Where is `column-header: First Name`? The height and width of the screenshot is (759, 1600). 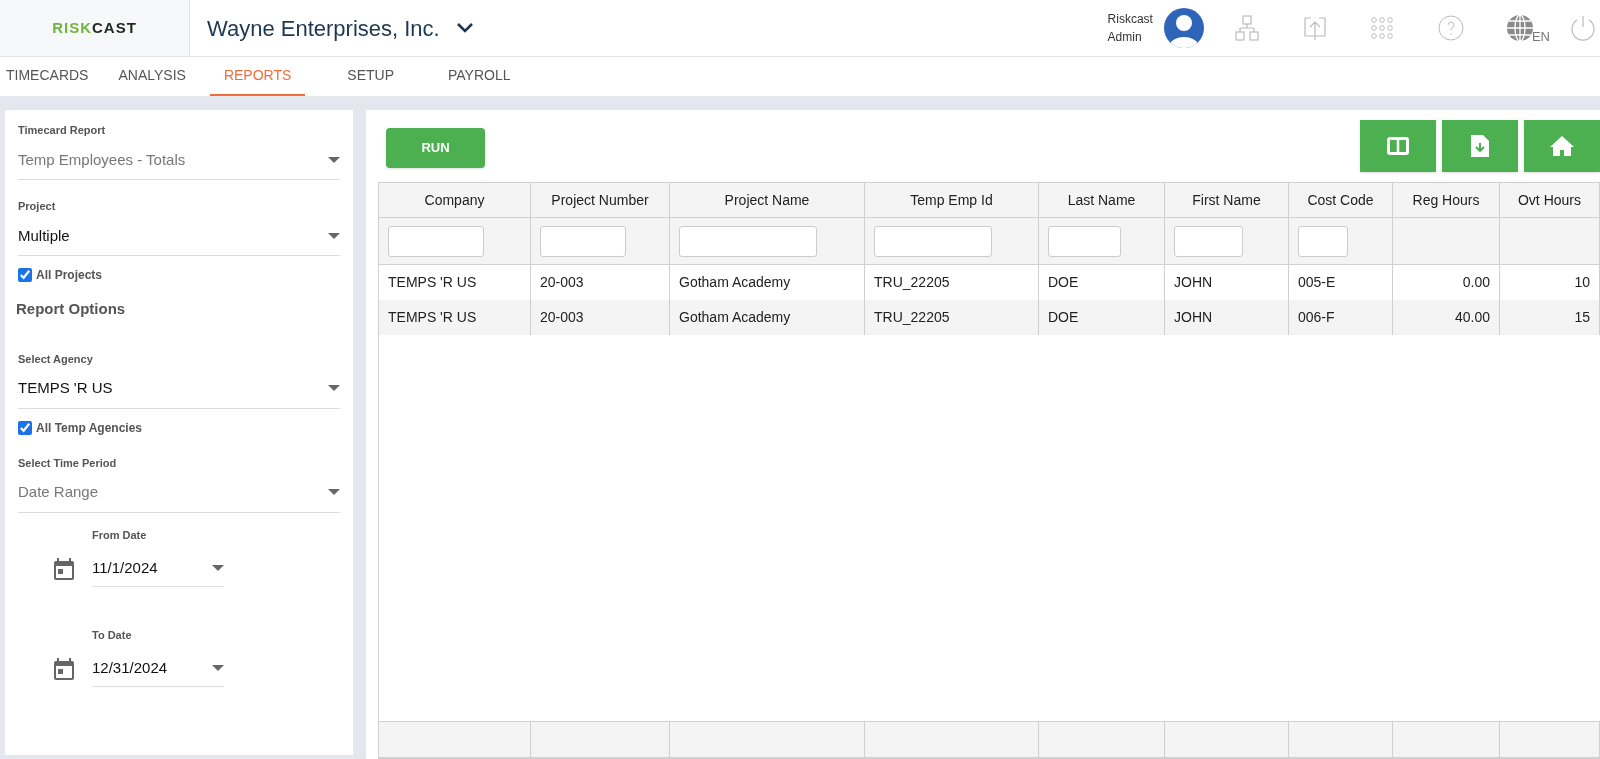 column-header: First Name is located at coordinates (1227, 200).